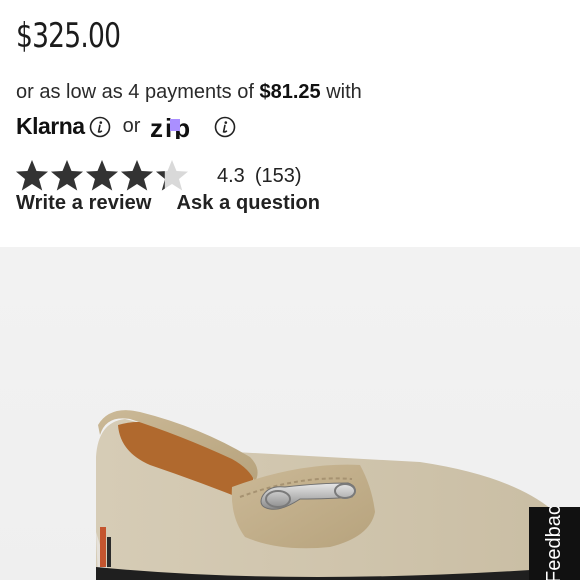 The image size is (580, 580). What do you see at coordinates (248, 203) in the screenshot?
I see `ask-question-link: Ask a question` at bounding box center [248, 203].